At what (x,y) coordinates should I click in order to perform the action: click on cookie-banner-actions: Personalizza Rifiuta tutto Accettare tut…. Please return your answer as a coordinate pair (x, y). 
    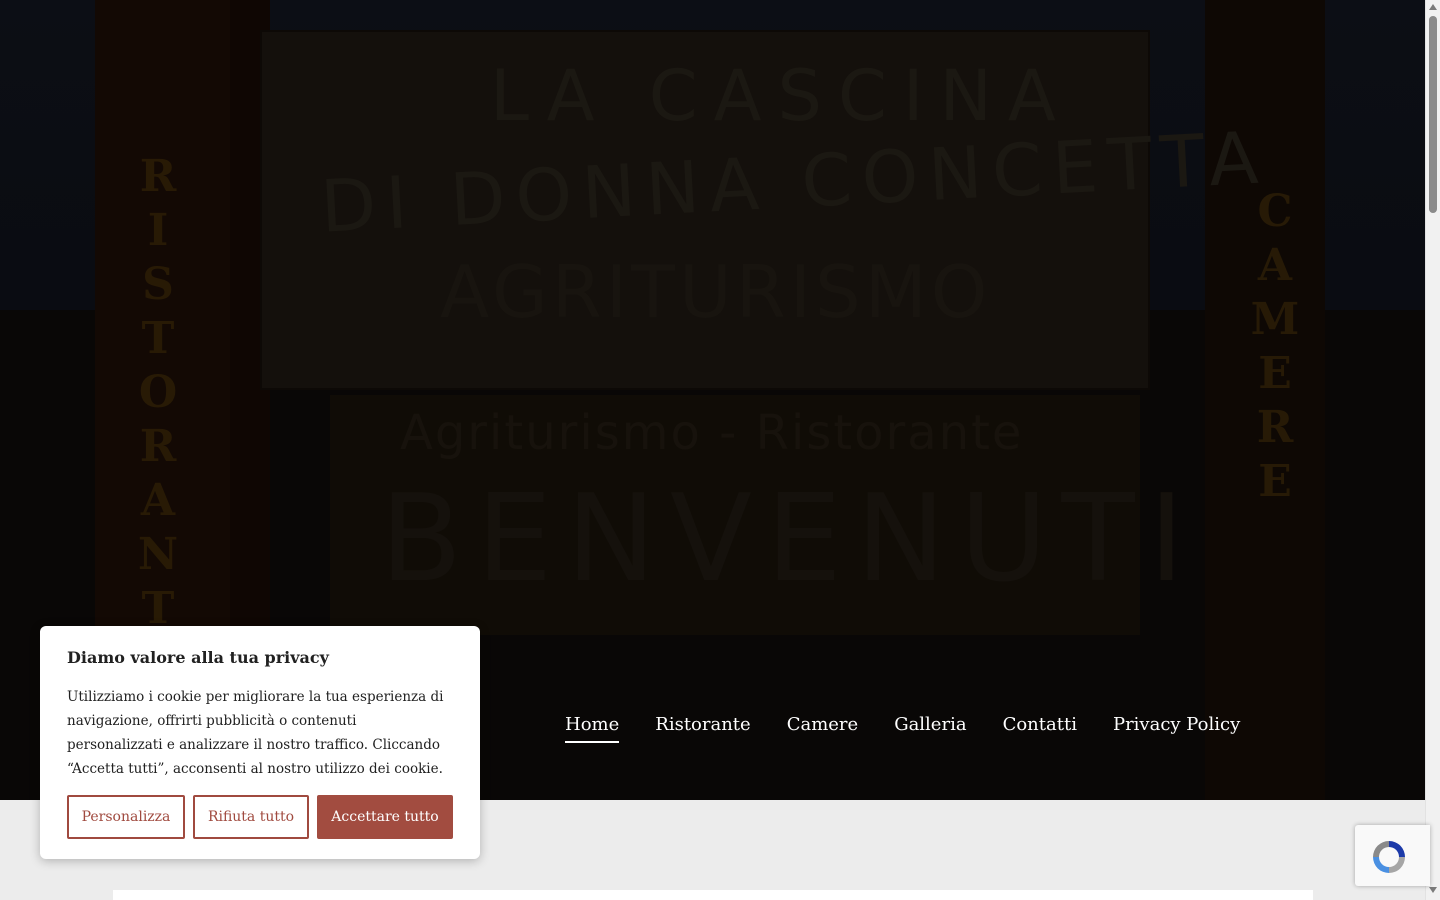
    Looking at the image, I should click on (260, 817).